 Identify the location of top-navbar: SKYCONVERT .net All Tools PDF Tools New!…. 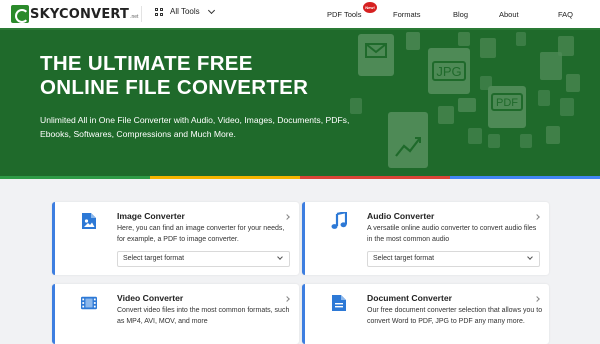
(300, 14).